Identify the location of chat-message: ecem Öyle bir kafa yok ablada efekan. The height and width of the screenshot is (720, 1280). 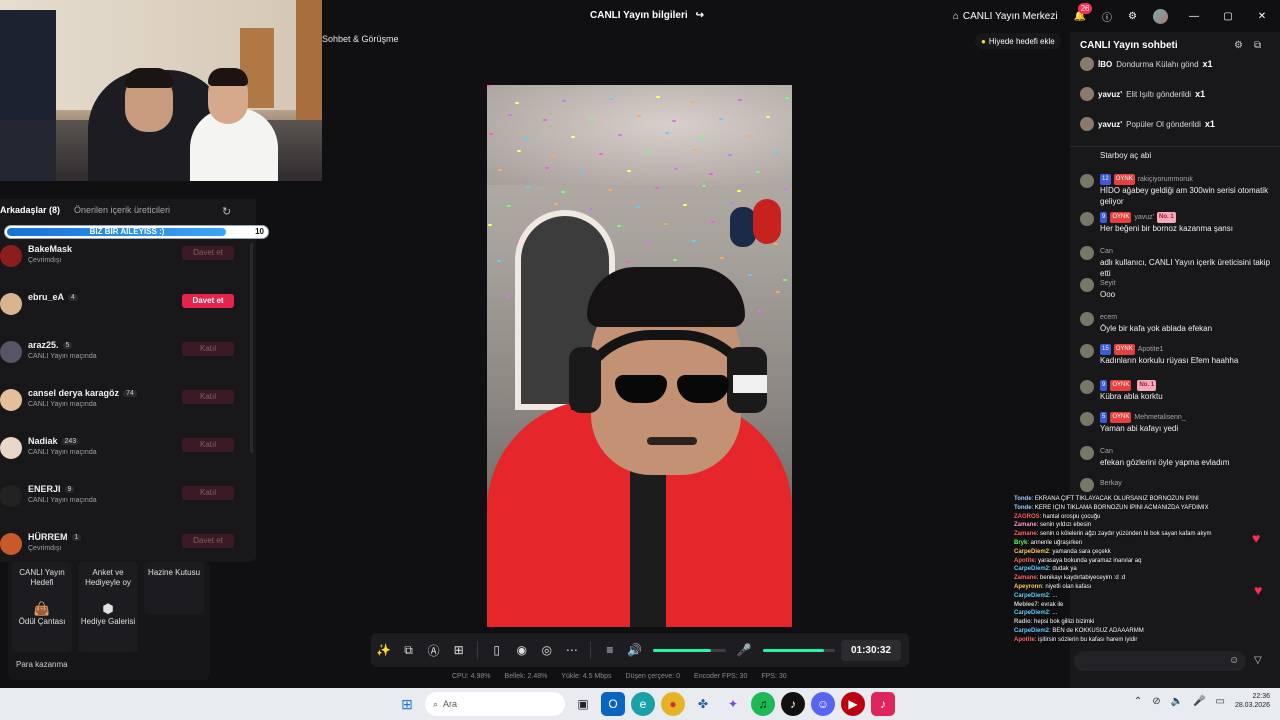
(1175, 323).